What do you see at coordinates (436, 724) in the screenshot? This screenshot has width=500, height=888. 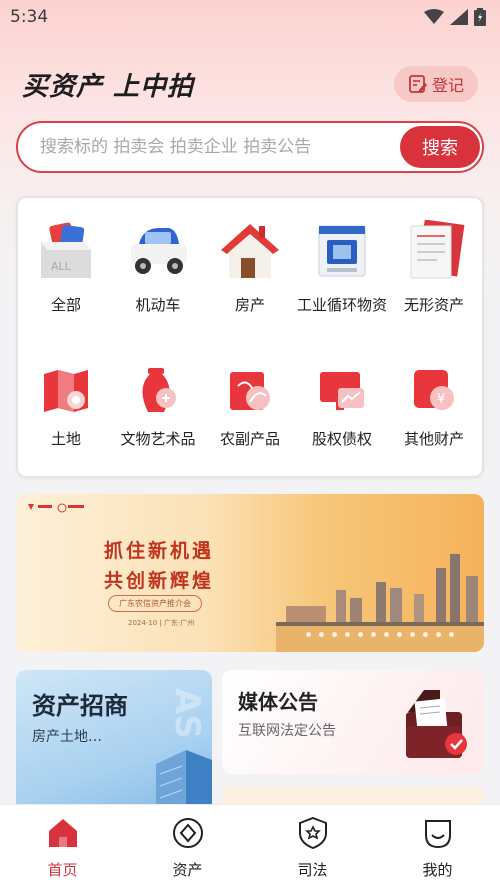 I see `ballot-box-icon` at bounding box center [436, 724].